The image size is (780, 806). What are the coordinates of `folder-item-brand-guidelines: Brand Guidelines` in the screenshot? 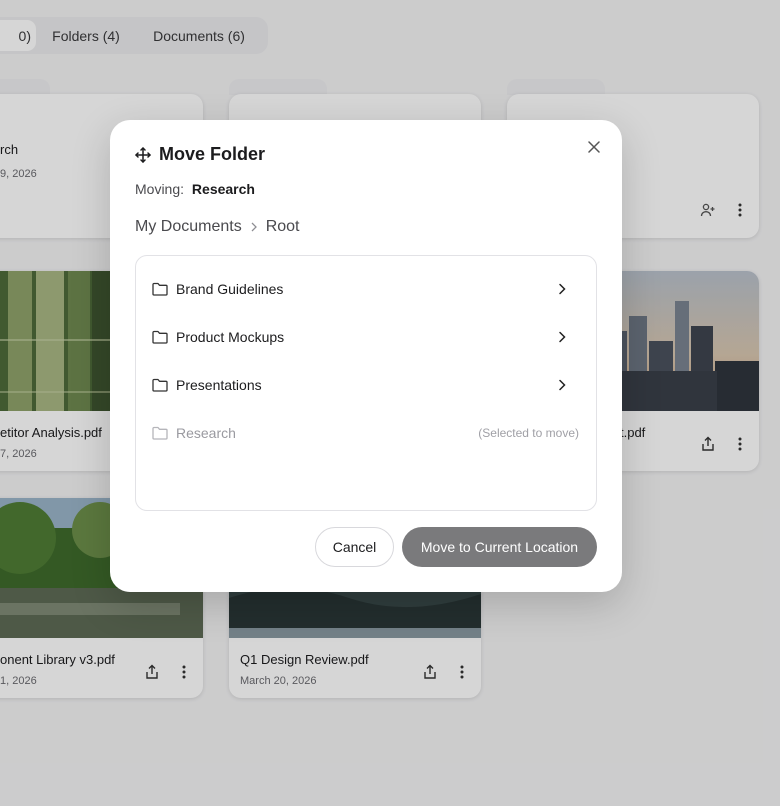 It's located at (366, 289).